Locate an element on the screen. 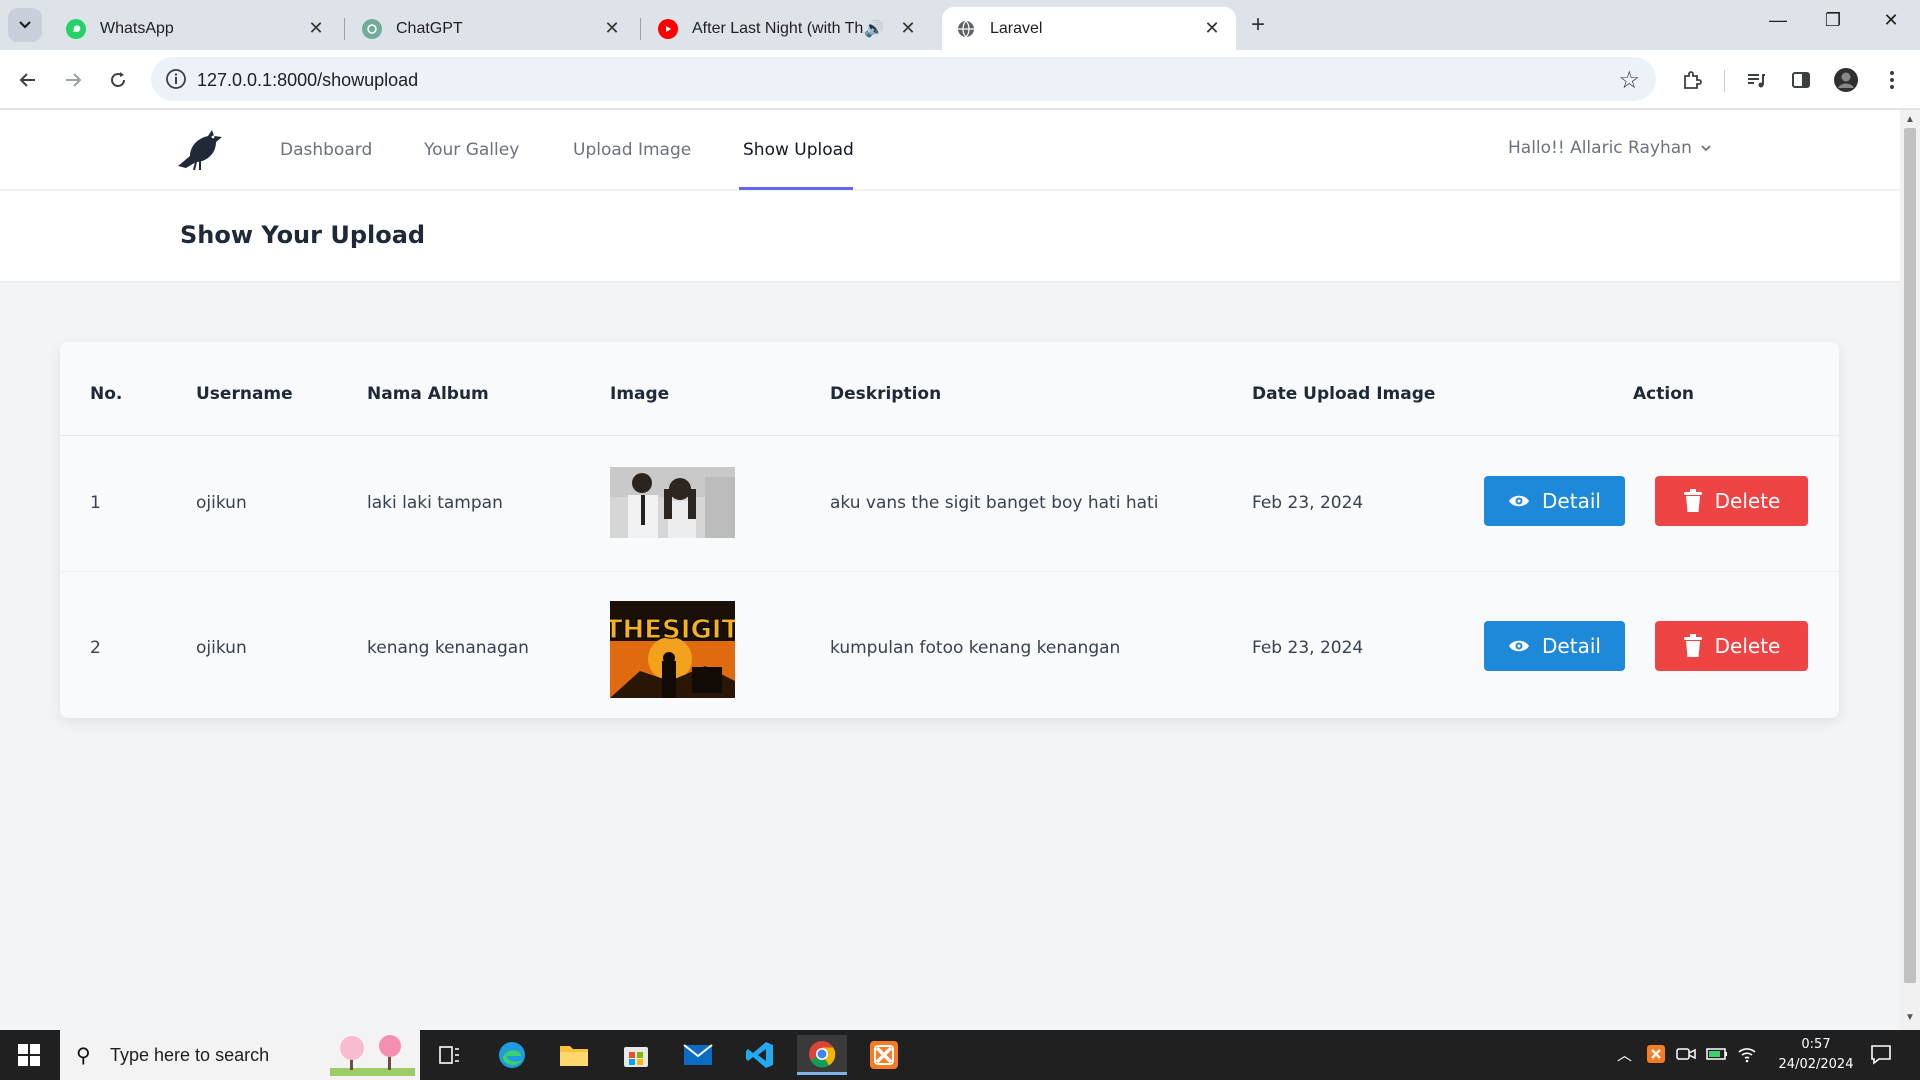 This screenshot has height=1080, width=1920. meet-now-icon is located at coordinates (1686, 1054).